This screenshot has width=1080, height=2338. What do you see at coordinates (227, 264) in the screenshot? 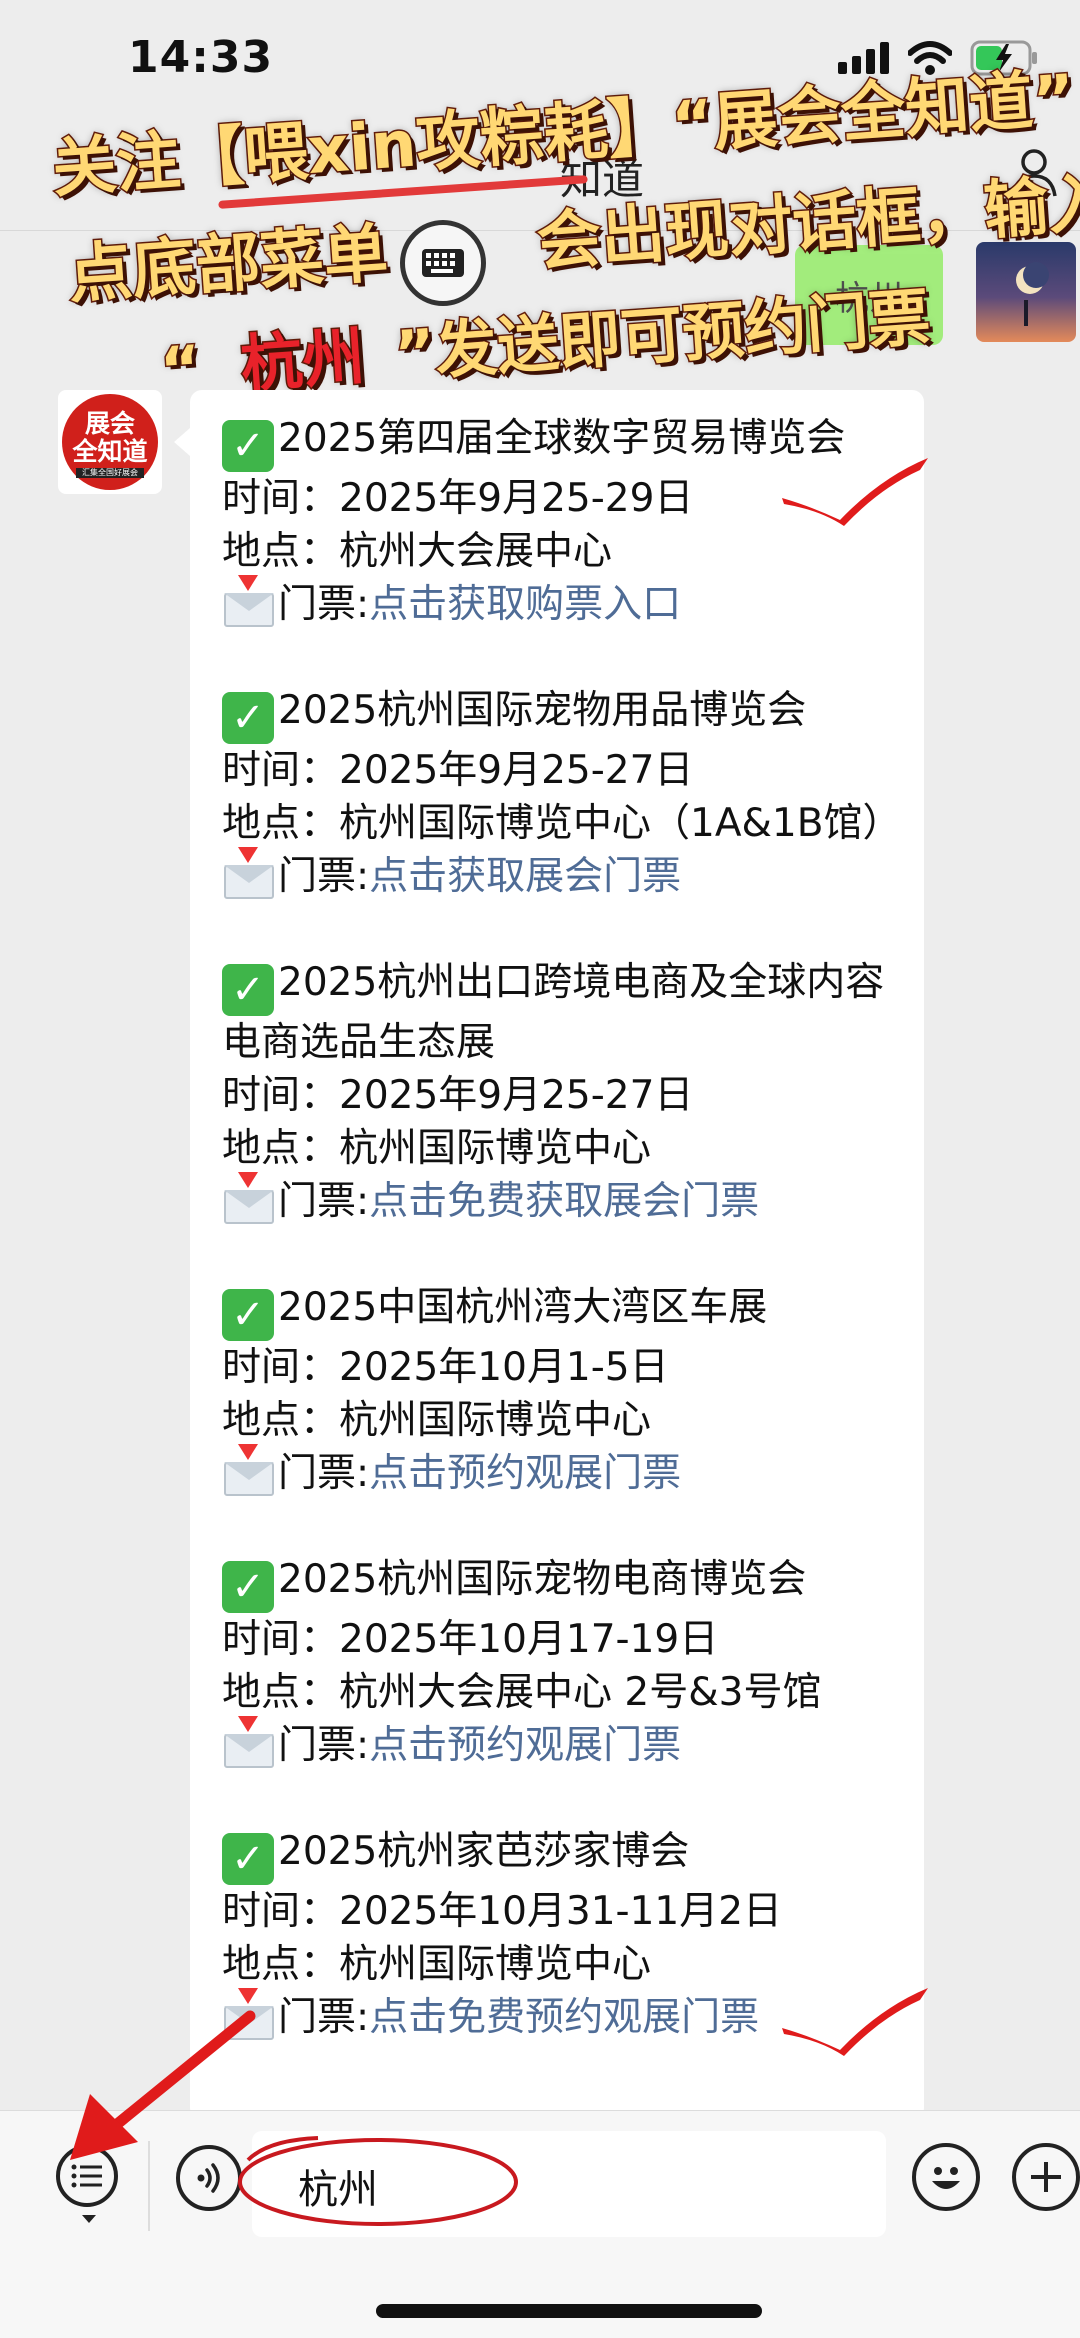
I see `overlay-text: 点底部菜单` at bounding box center [227, 264].